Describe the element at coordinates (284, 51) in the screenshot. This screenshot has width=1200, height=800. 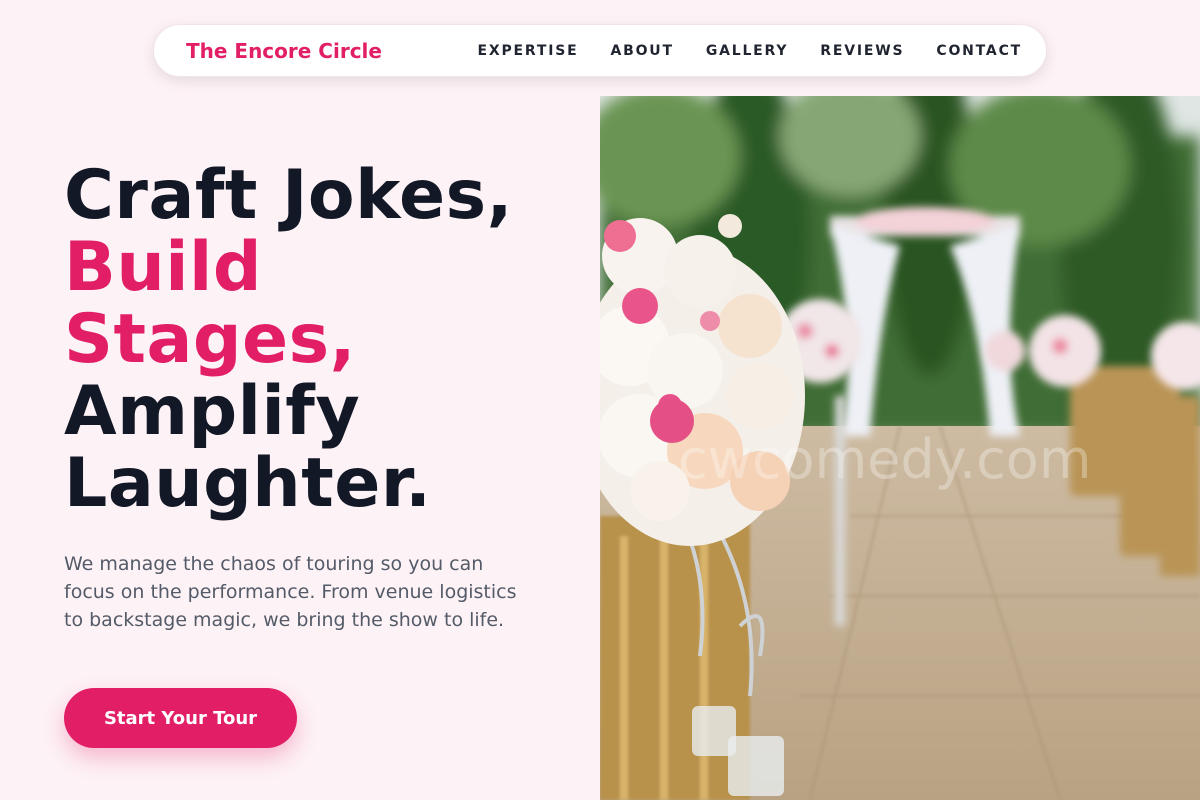
I see `brand-logo-text: The Encore Circle` at that location.